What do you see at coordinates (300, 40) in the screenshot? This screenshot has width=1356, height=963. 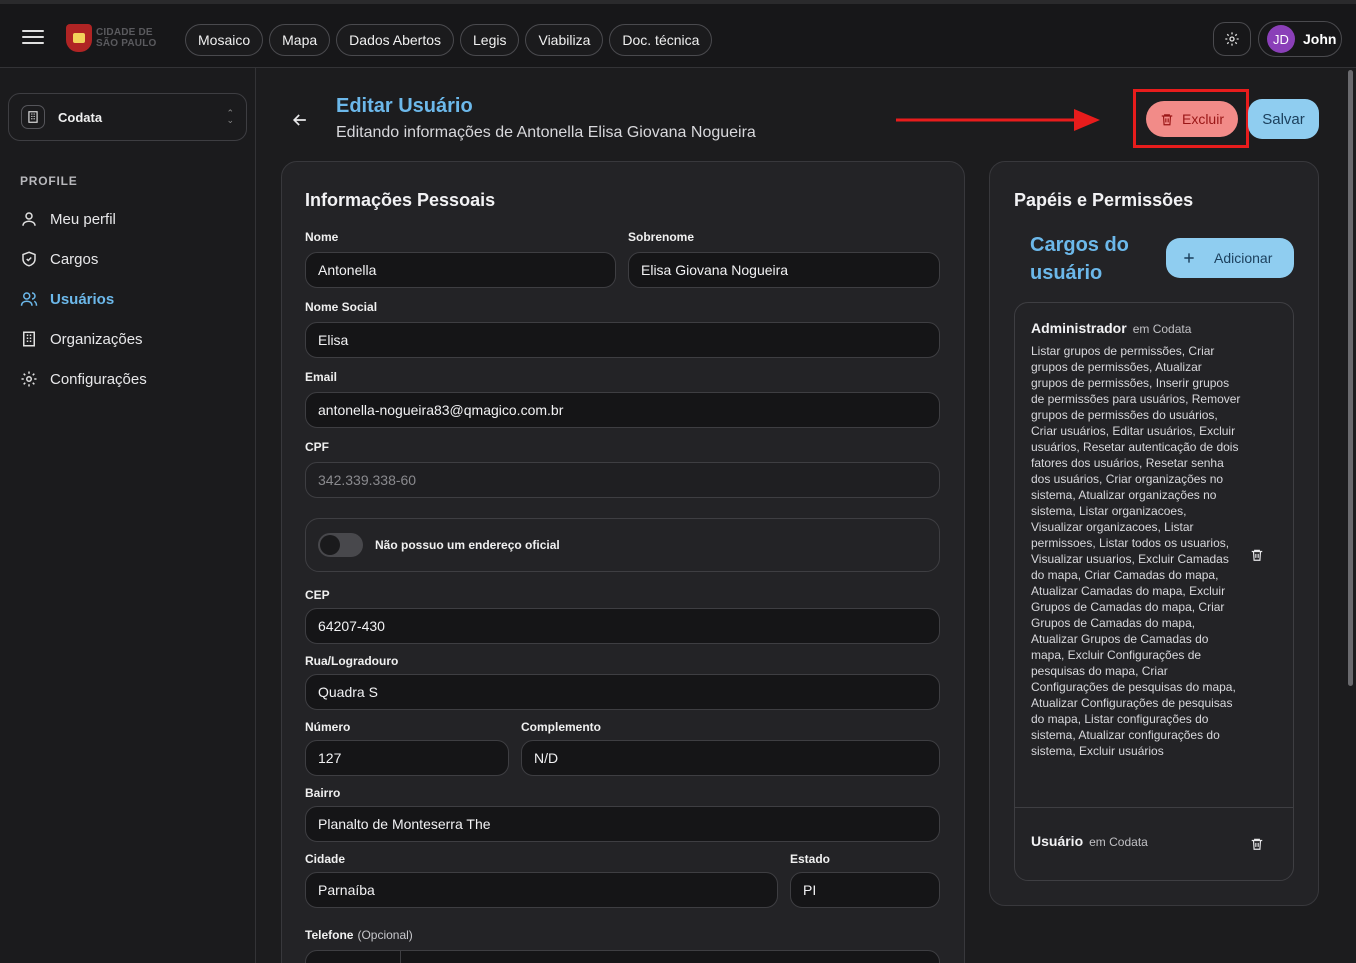 I see `nav-mapa: Mapa` at bounding box center [300, 40].